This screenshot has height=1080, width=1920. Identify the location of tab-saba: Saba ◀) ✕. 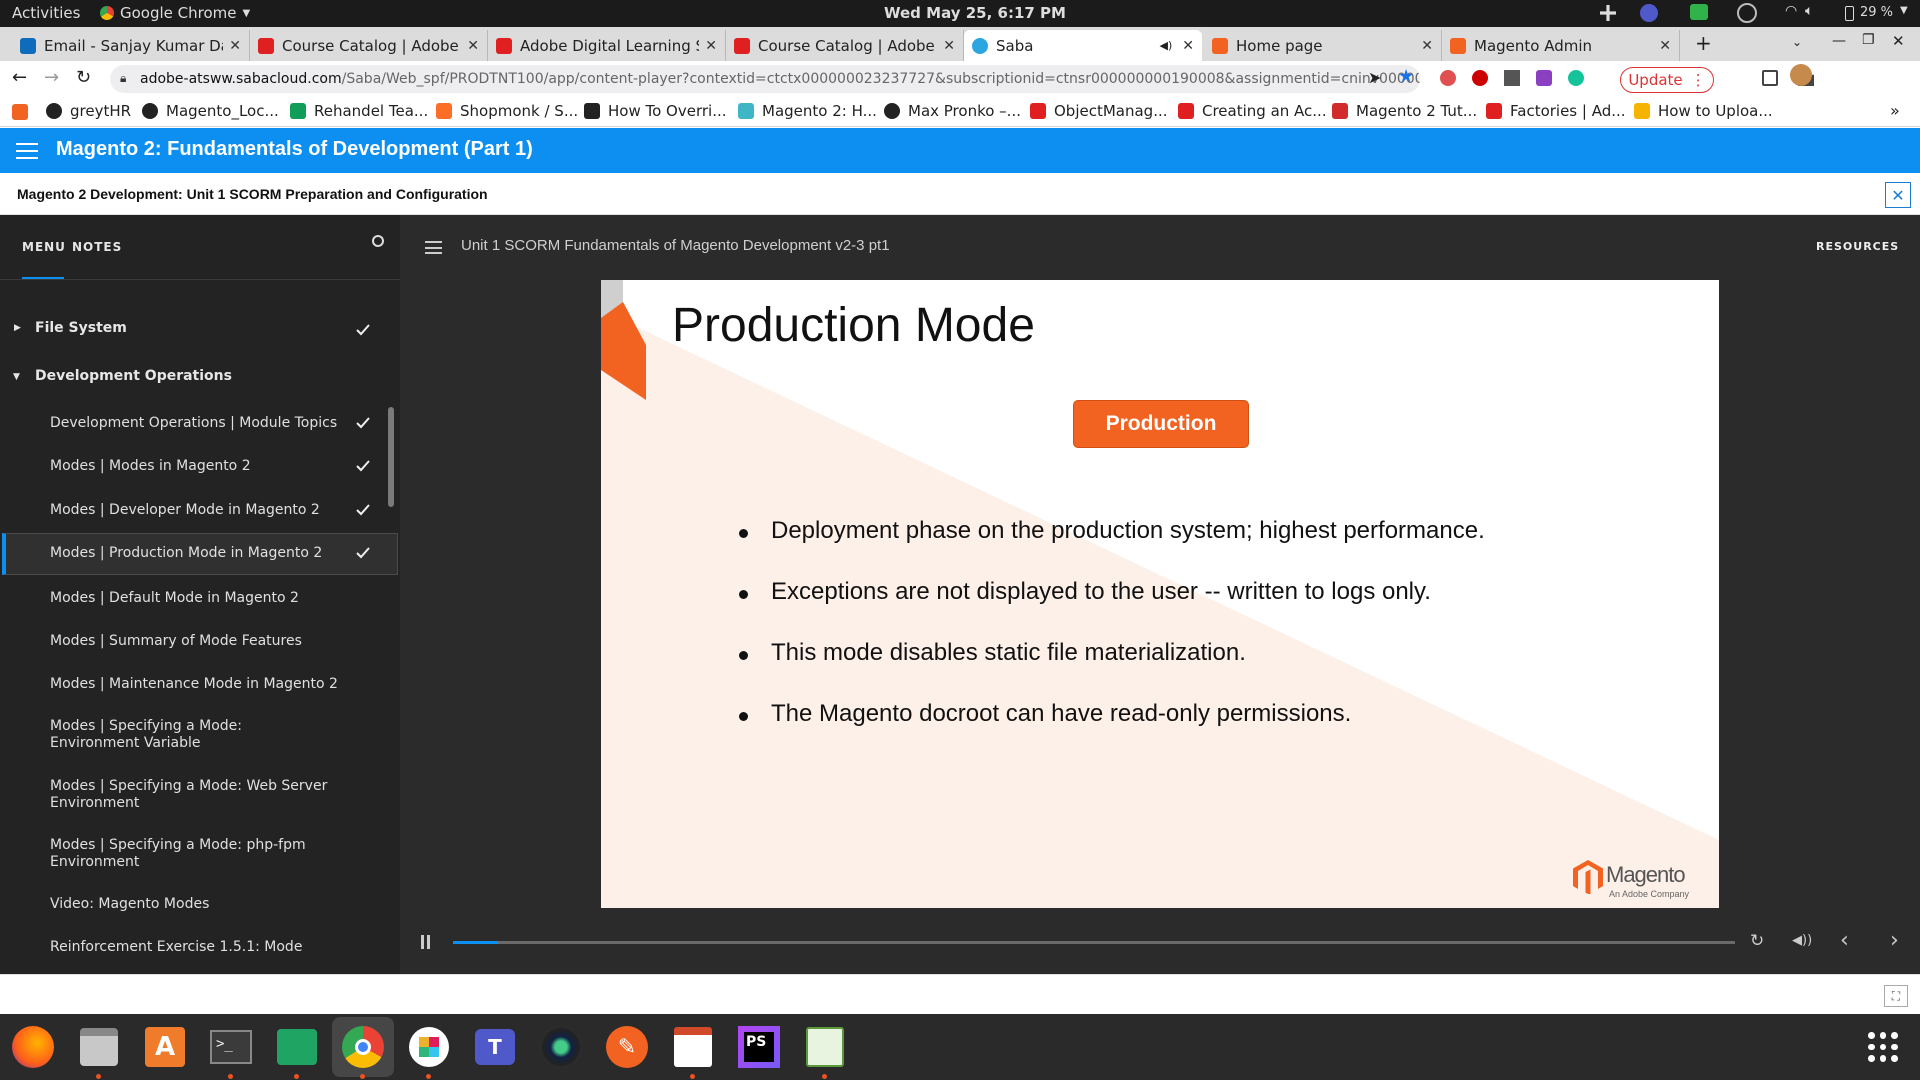
(1083, 45).